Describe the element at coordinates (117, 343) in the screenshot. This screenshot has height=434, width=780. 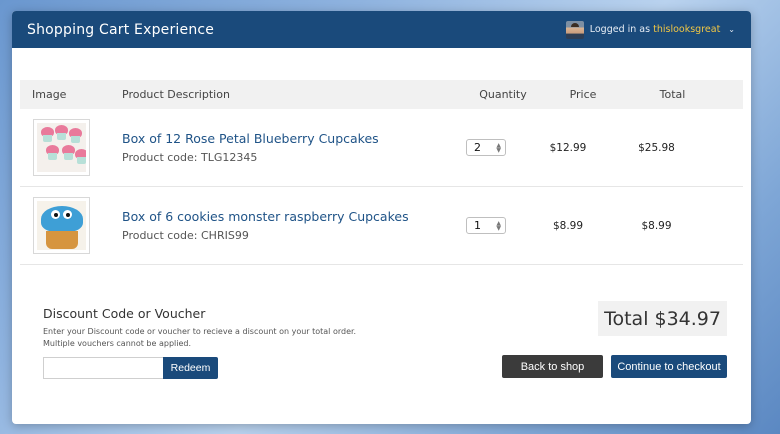
I see `discount-help-line-2: Multiple vouchers cannot be applied.` at that location.